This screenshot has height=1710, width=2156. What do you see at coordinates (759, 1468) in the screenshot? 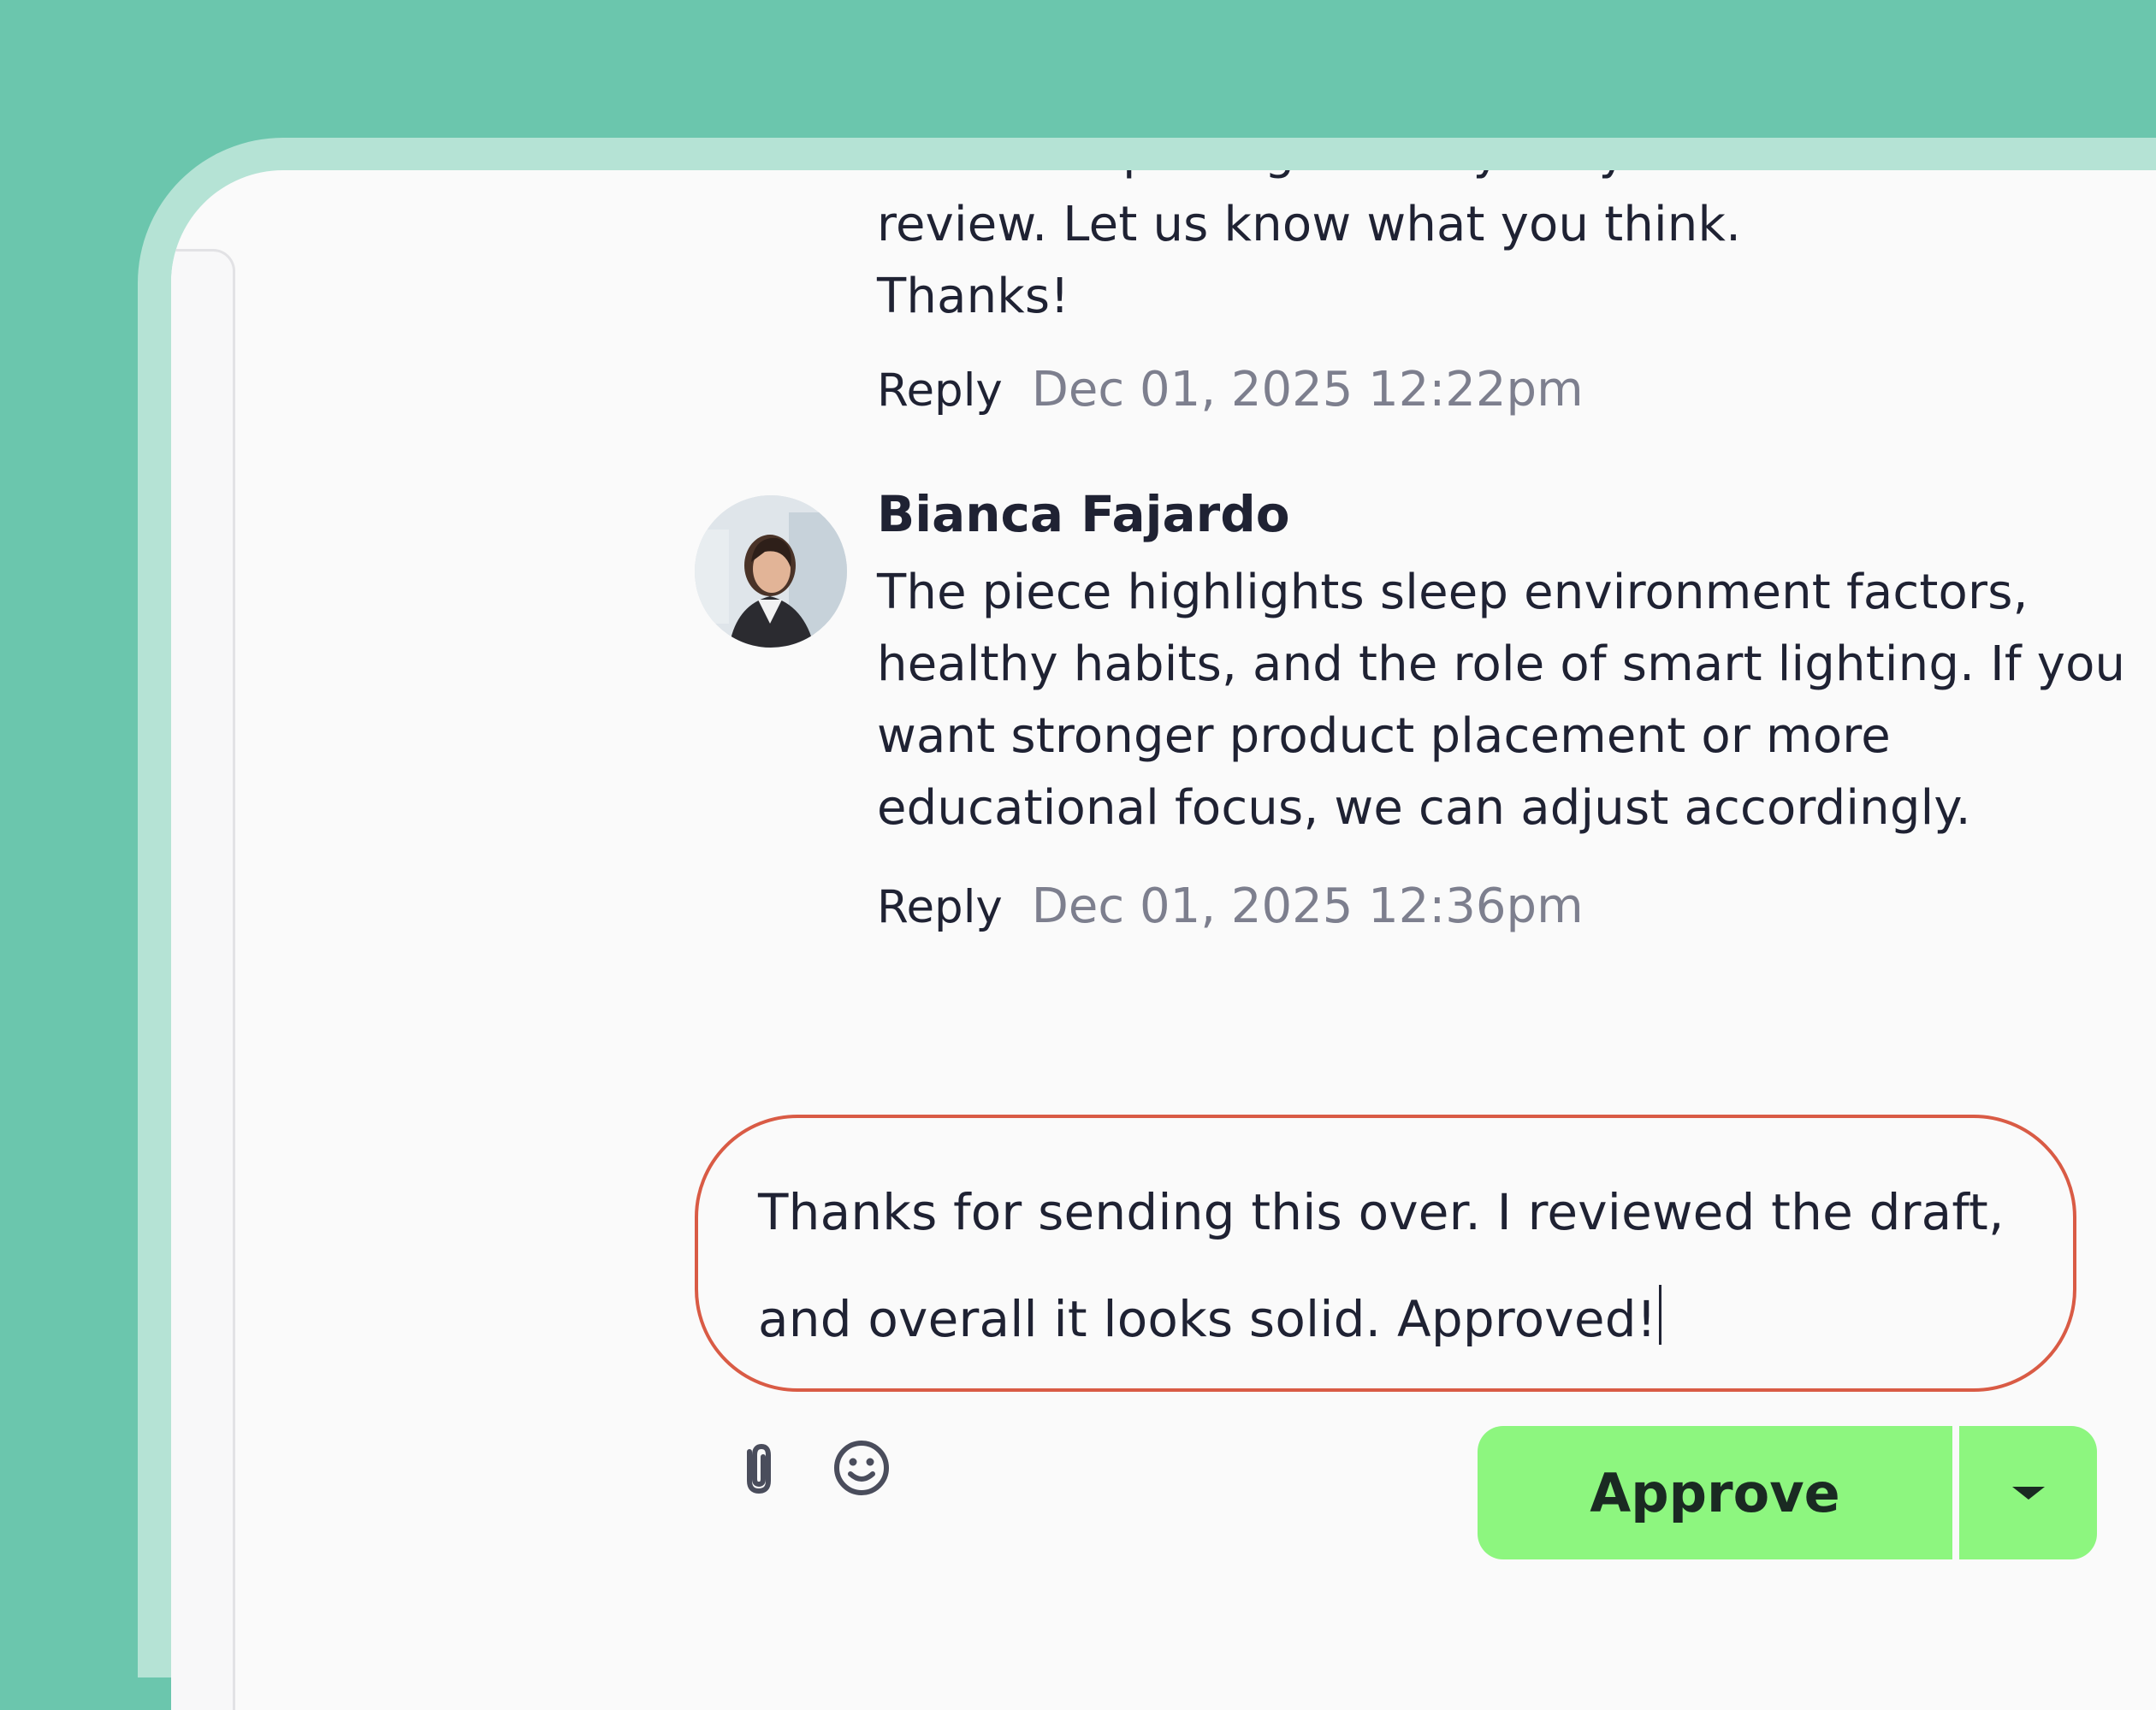
I see `paperclip-icon` at bounding box center [759, 1468].